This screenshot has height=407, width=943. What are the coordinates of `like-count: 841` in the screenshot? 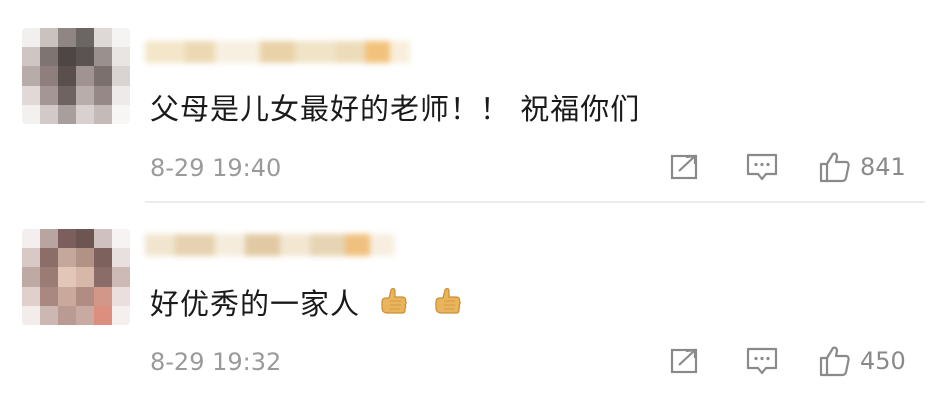 It's located at (883, 167).